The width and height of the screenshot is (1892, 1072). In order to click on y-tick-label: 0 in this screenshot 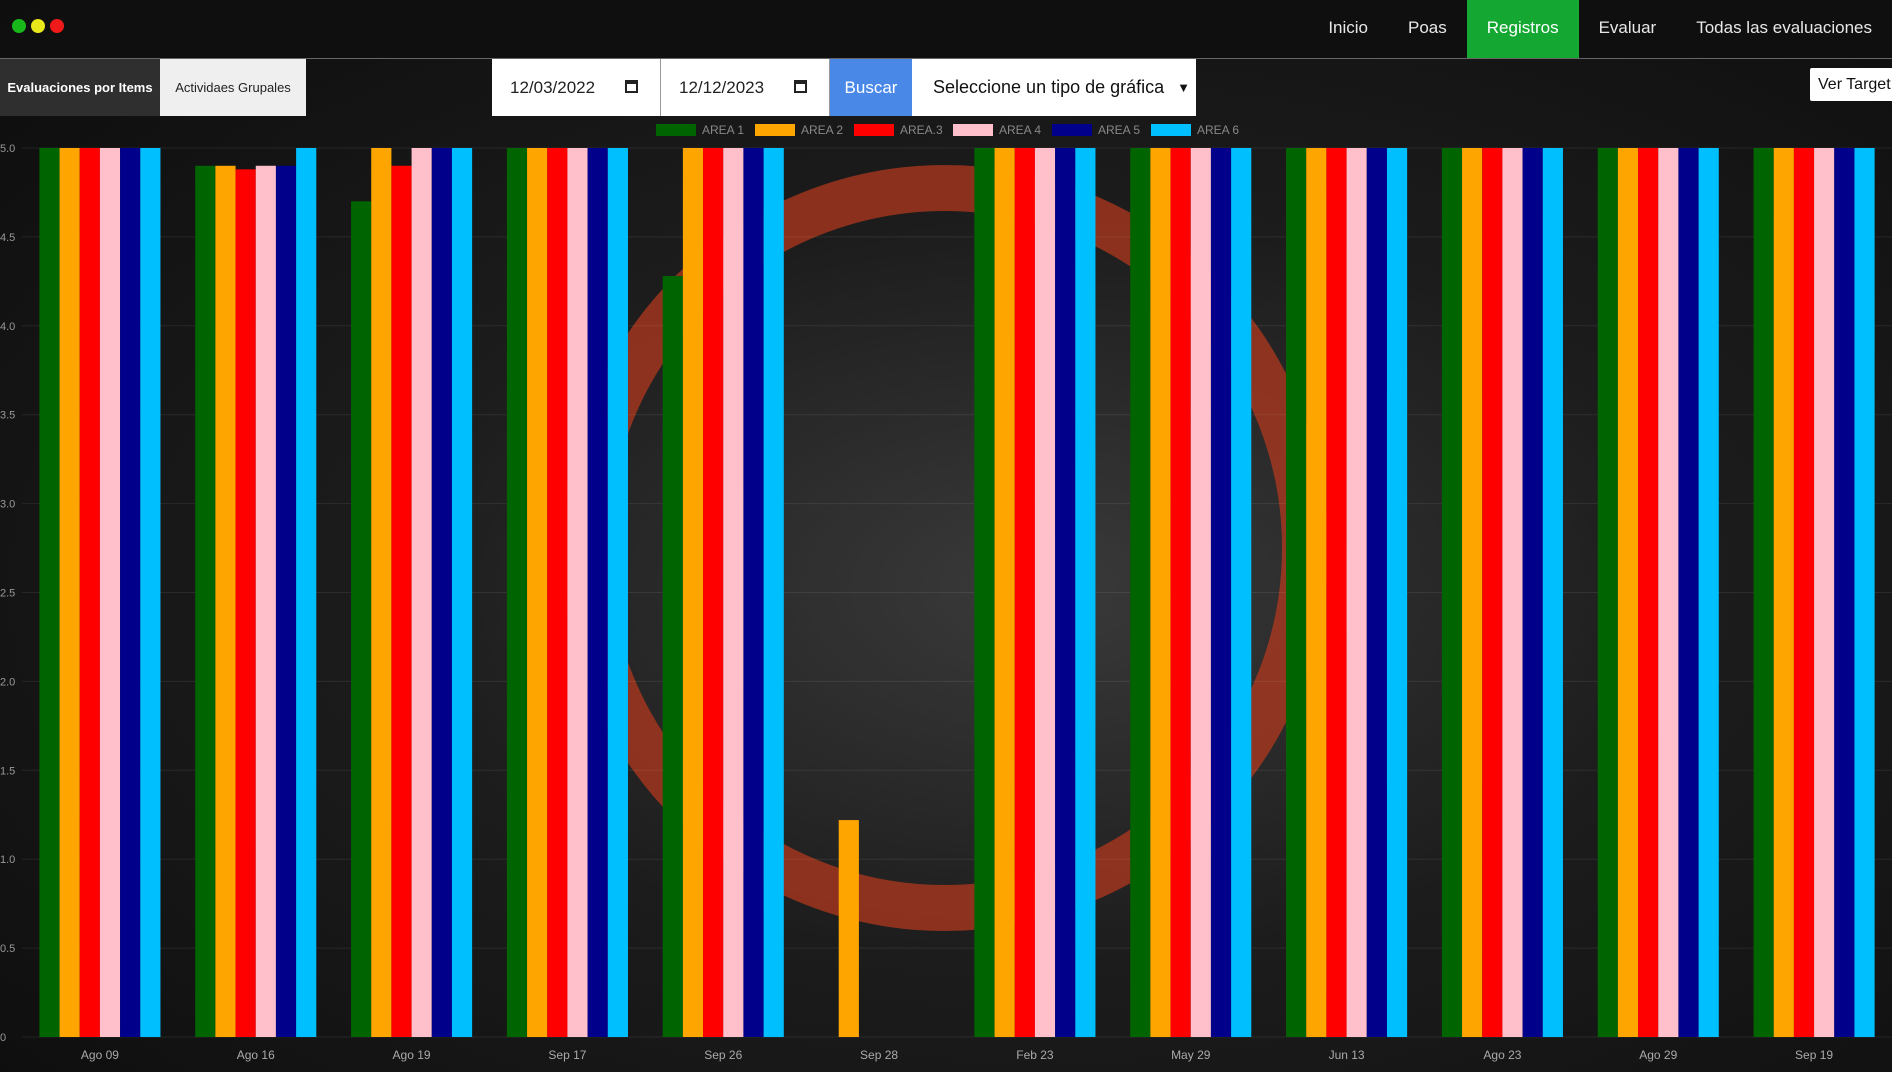, I will do `click(3, 1038)`.